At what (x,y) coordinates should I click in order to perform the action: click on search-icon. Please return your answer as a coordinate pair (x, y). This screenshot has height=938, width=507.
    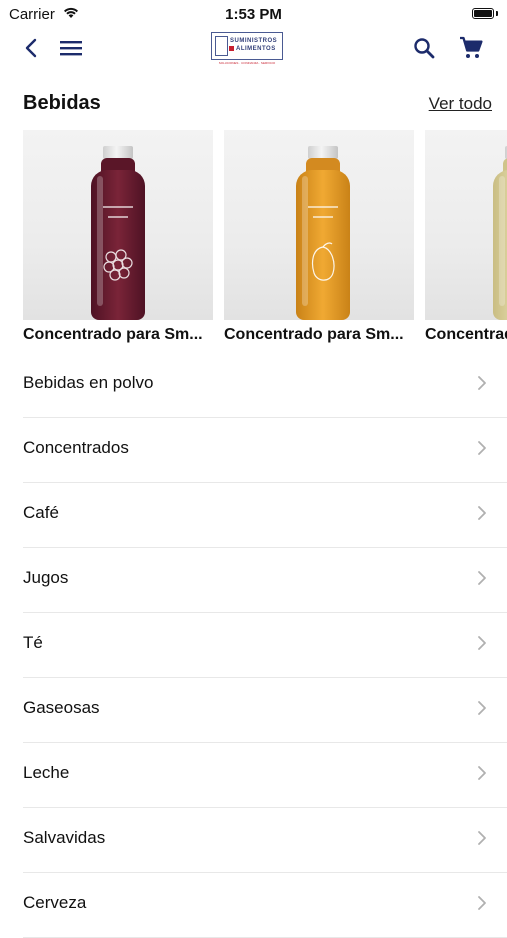
    Looking at the image, I should click on (424, 48).